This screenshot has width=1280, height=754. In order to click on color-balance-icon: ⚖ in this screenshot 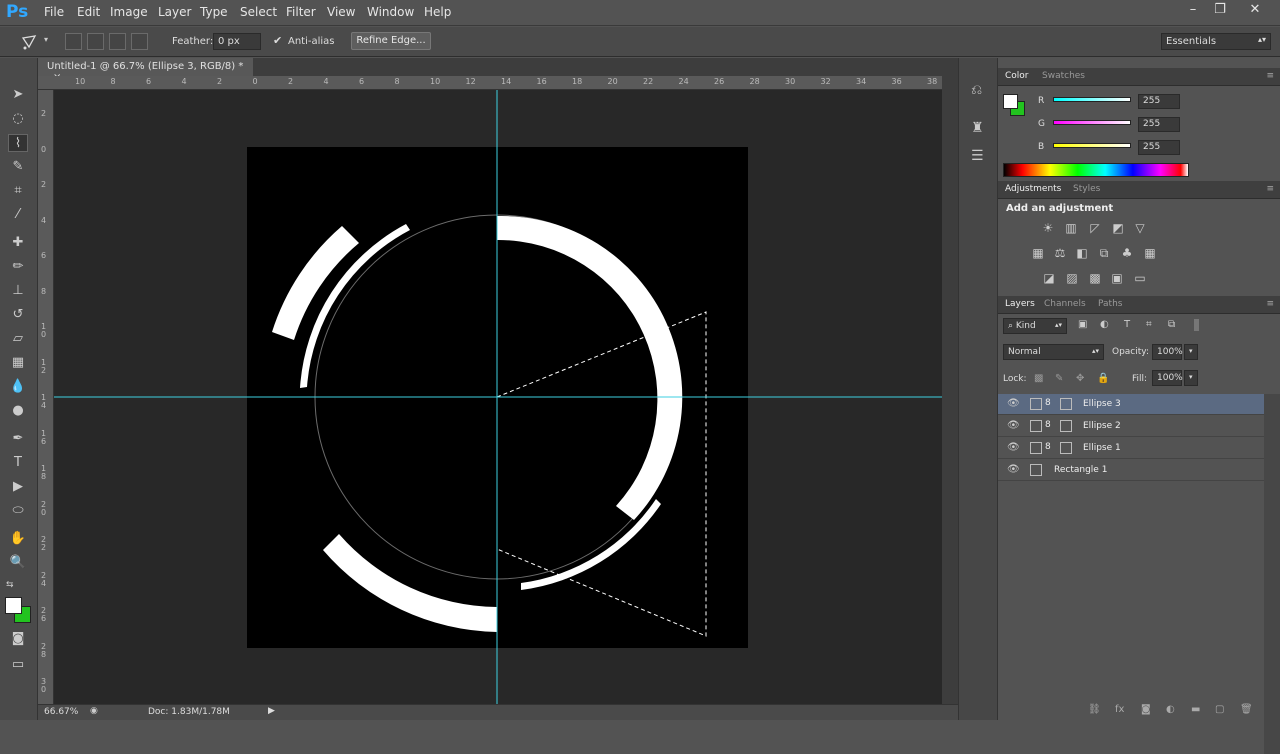, I will do `click(1060, 253)`.